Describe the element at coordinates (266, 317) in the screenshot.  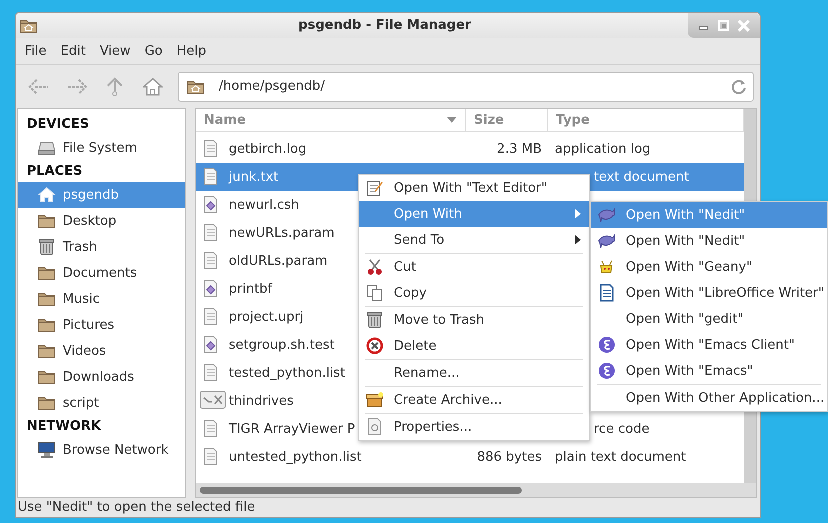
I see `file-name: project.uprj` at that location.